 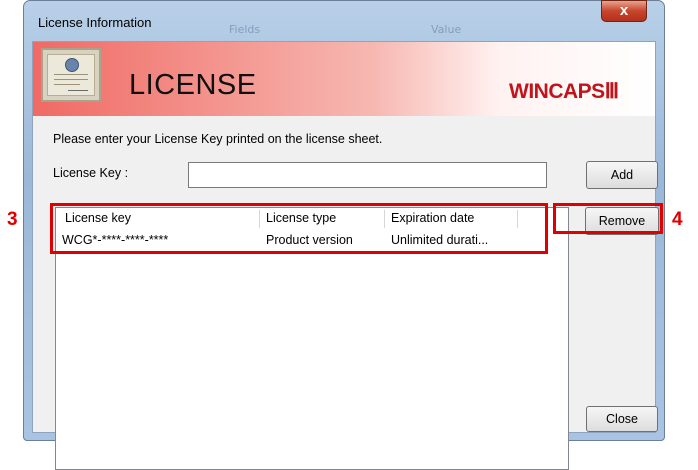 What do you see at coordinates (367, 175) in the screenshot?
I see `license-key-input` at bounding box center [367, 175].